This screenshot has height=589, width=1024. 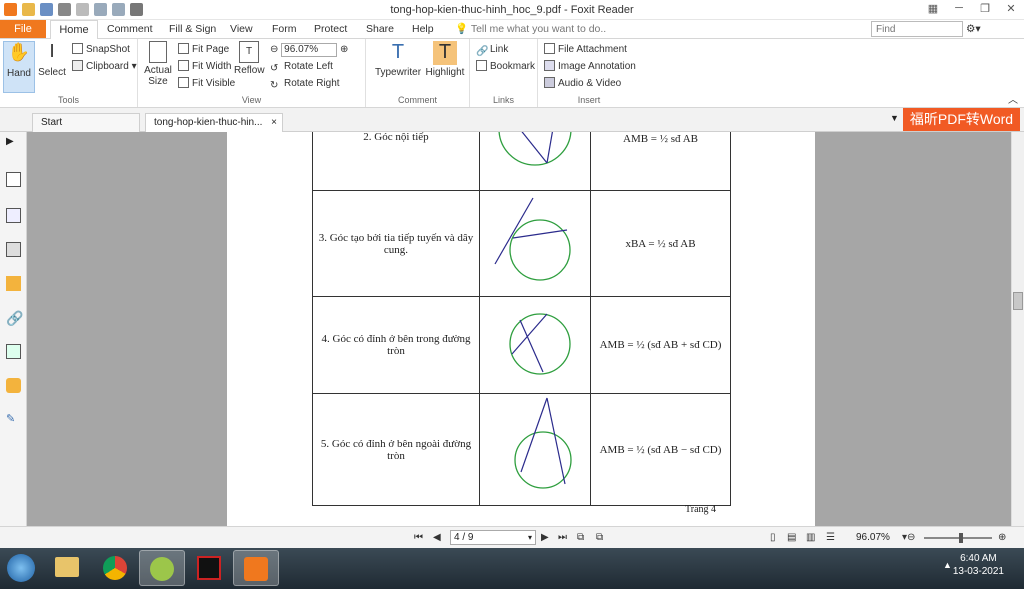 What do you see at coordinates (13, 179) in the screenshot?
I see `bookmarks-panel-icon` at bounding box center [13, 179].